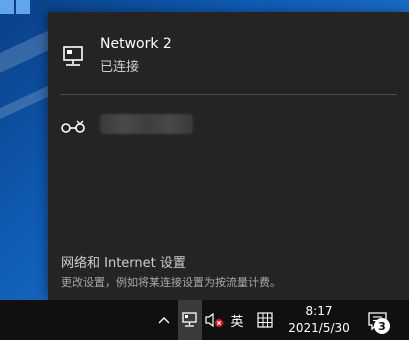 The image size is (409, 340). I want to click on hotspot-name-redacted, so click(146, 124).